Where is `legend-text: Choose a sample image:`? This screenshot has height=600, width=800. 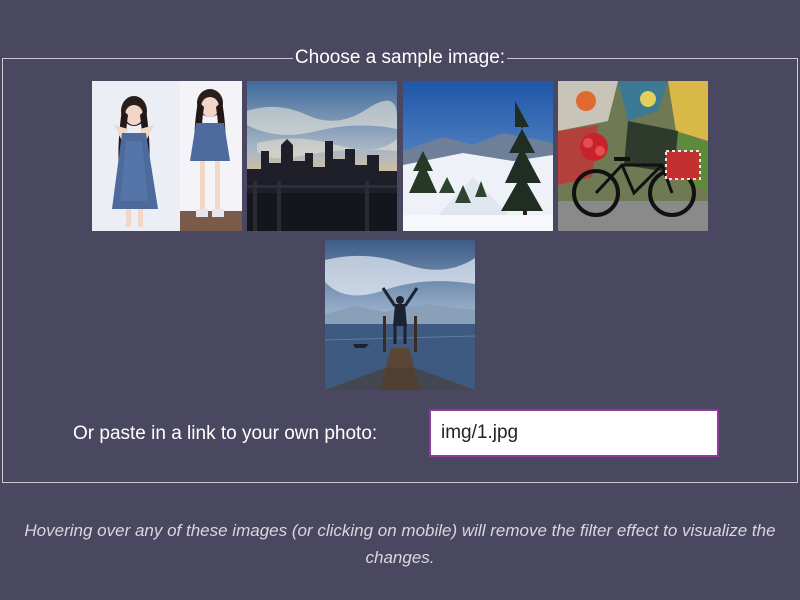
legend-text: Choose a sample image: is located at coordinates (400, 58).